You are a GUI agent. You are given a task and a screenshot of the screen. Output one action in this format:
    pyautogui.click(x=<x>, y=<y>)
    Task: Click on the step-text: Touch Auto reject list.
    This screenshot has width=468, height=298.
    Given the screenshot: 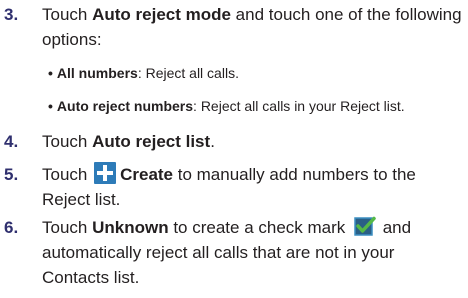 What is the action you would take?
    pyautogui.click(x=252, y=141)
    